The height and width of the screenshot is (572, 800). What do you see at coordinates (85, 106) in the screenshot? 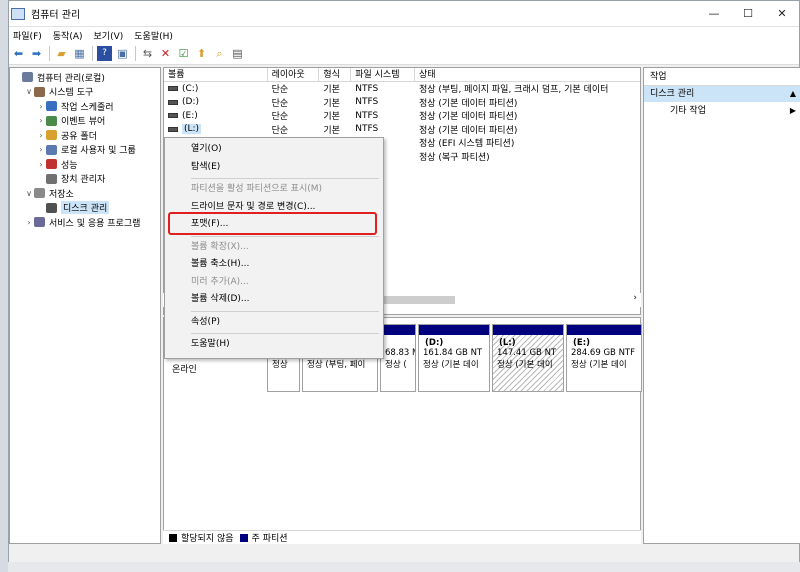
I see `tree-item: › 작업 스케줄러` at bounding box center [85, 106].